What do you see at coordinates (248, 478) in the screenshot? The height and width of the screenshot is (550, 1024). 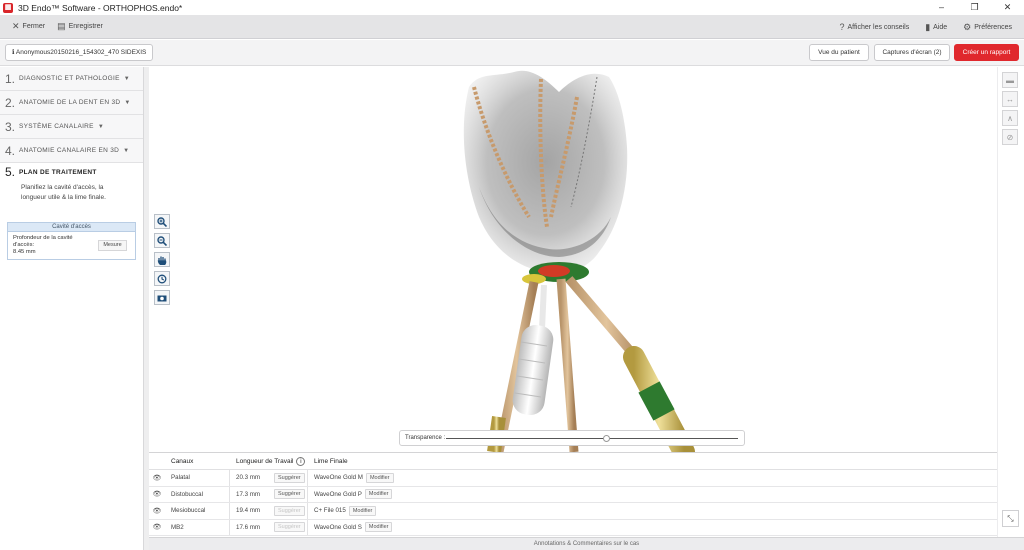 I see `working-length-value: 20.3 mm` at bounding box center [248, 478].